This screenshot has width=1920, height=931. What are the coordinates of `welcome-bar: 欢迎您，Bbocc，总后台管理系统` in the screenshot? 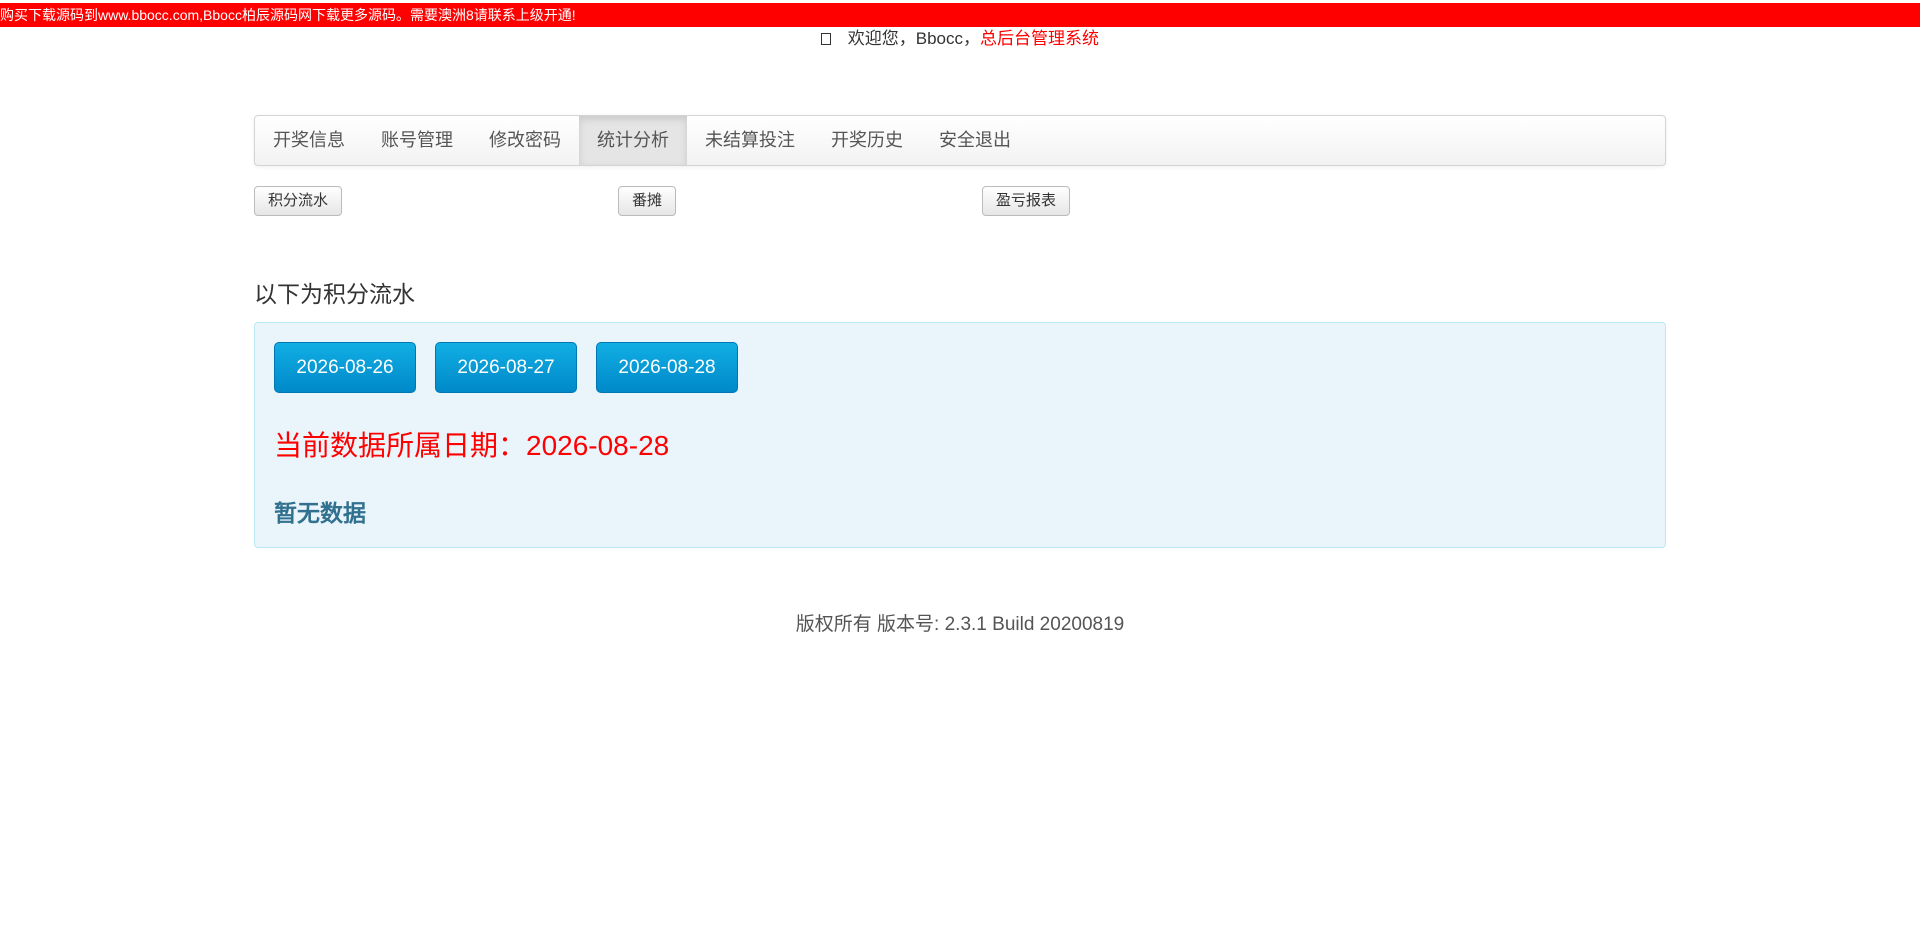 It's located at (960, 39).